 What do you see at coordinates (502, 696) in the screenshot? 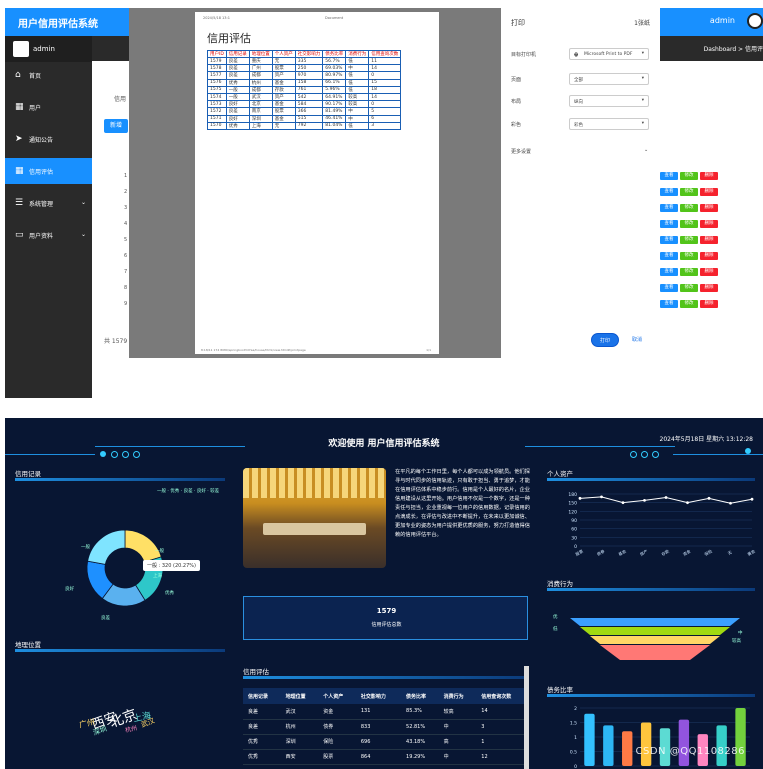
I see `column-header: 信用查询次数` at bounding box center [502, 696].